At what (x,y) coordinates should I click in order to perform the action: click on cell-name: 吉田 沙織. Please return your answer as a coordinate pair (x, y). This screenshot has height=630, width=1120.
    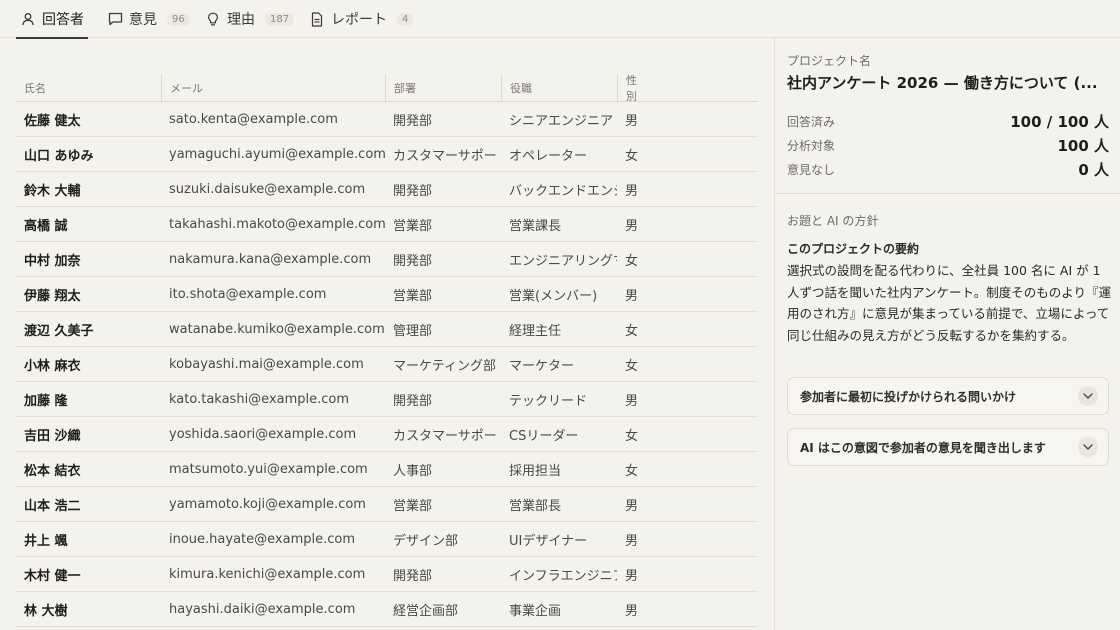
    Looking at the image, I should click on (52, 436).